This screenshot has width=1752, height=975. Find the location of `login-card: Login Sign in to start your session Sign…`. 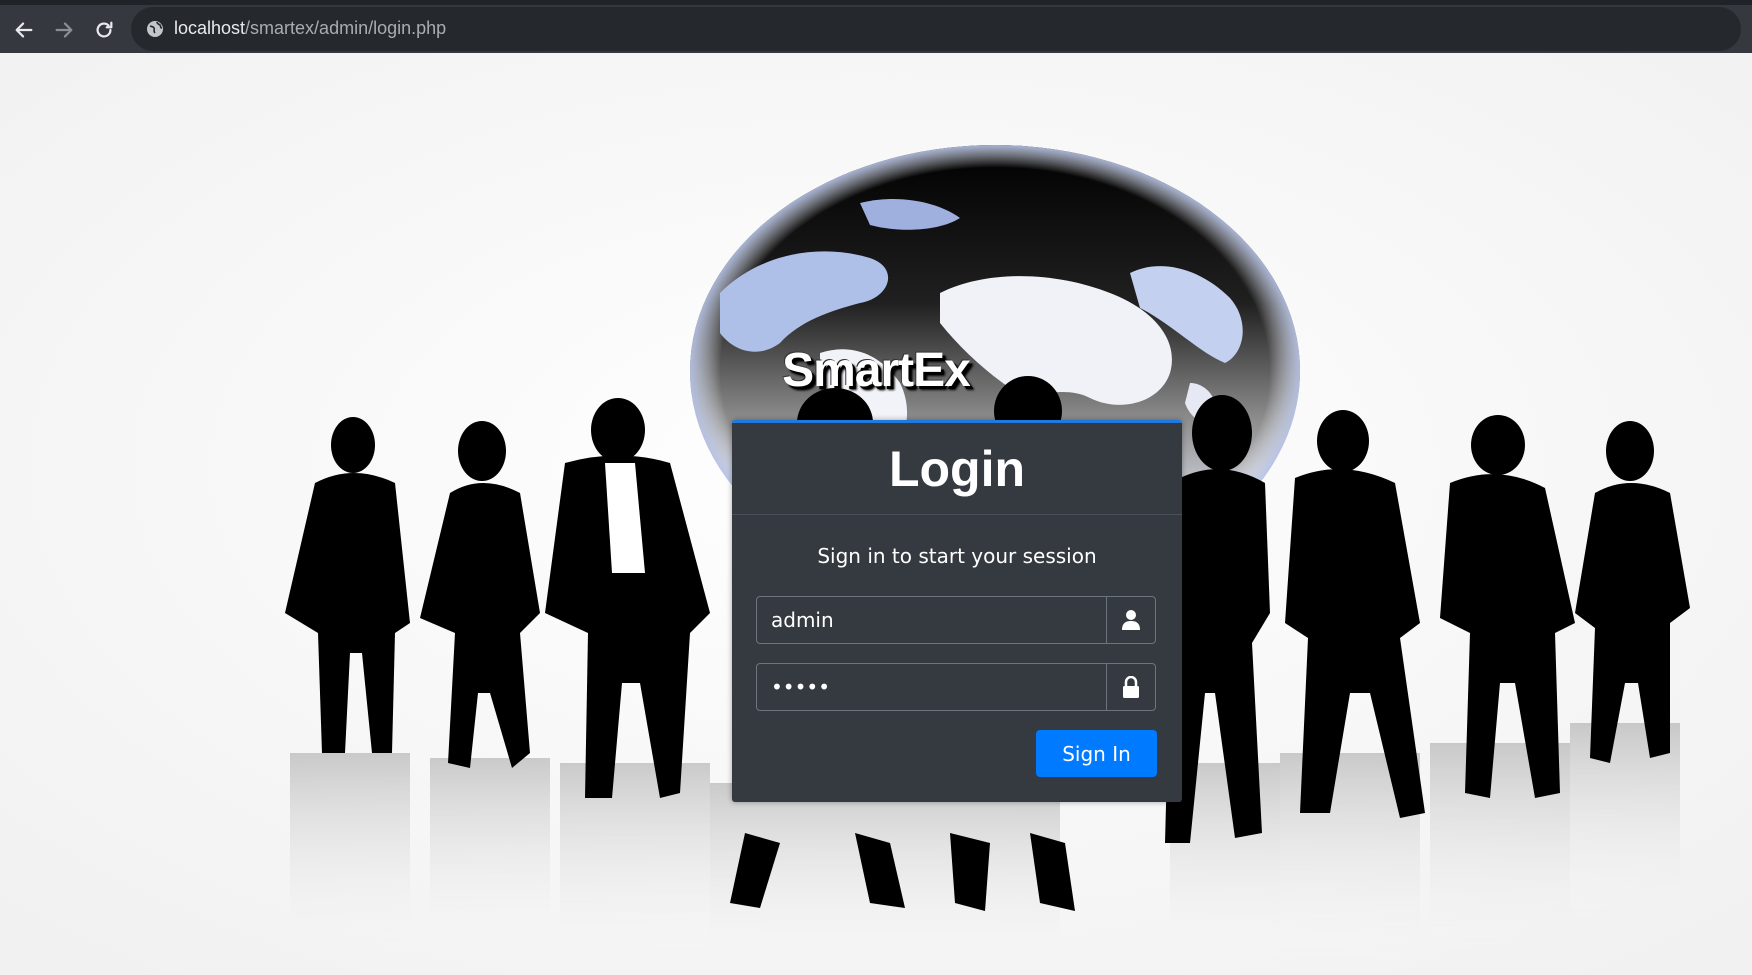

login-card: Login Sign in to start your session Sign… is located at coordinates (957, 611).